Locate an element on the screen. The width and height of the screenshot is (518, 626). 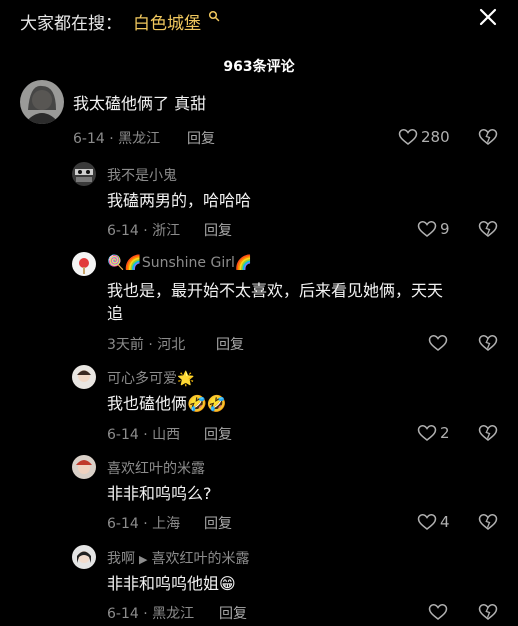
comment-username: 我不是小鬼 is located at coordinates (142, 175).